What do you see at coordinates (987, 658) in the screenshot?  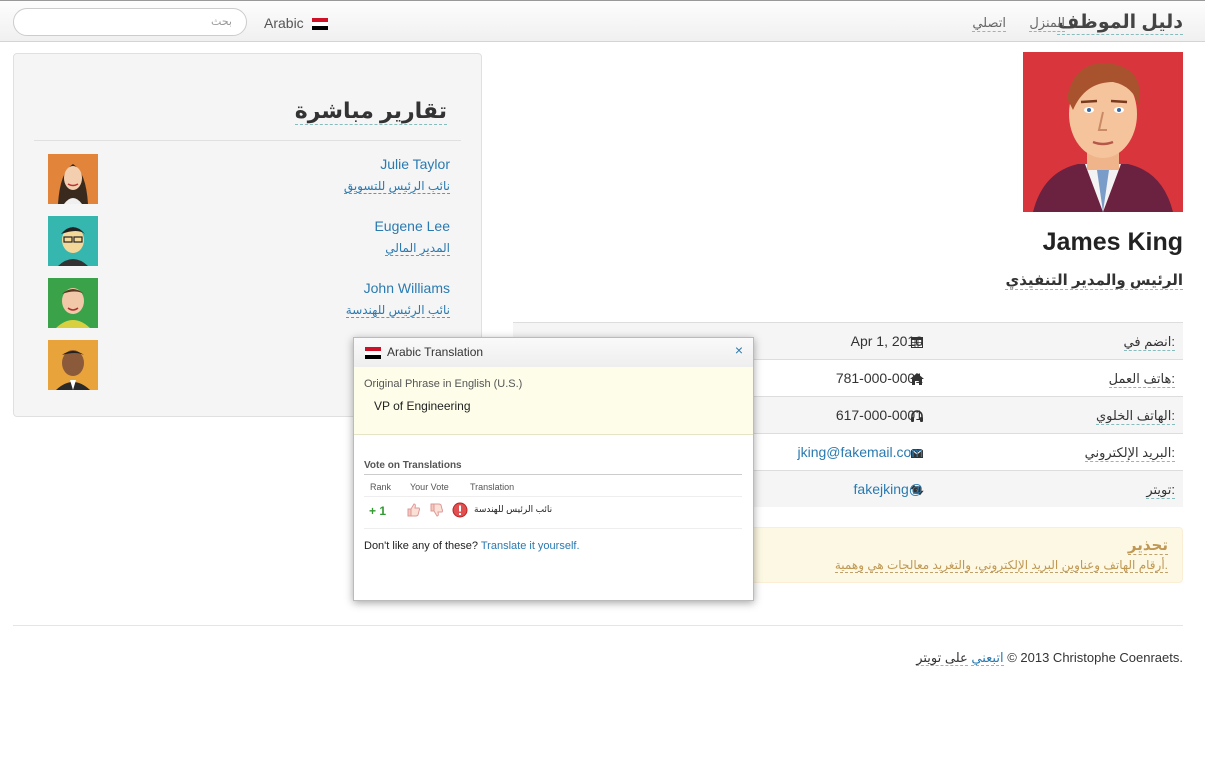 I see `follow-link: اتبعني` at bounding box center [987, 658].